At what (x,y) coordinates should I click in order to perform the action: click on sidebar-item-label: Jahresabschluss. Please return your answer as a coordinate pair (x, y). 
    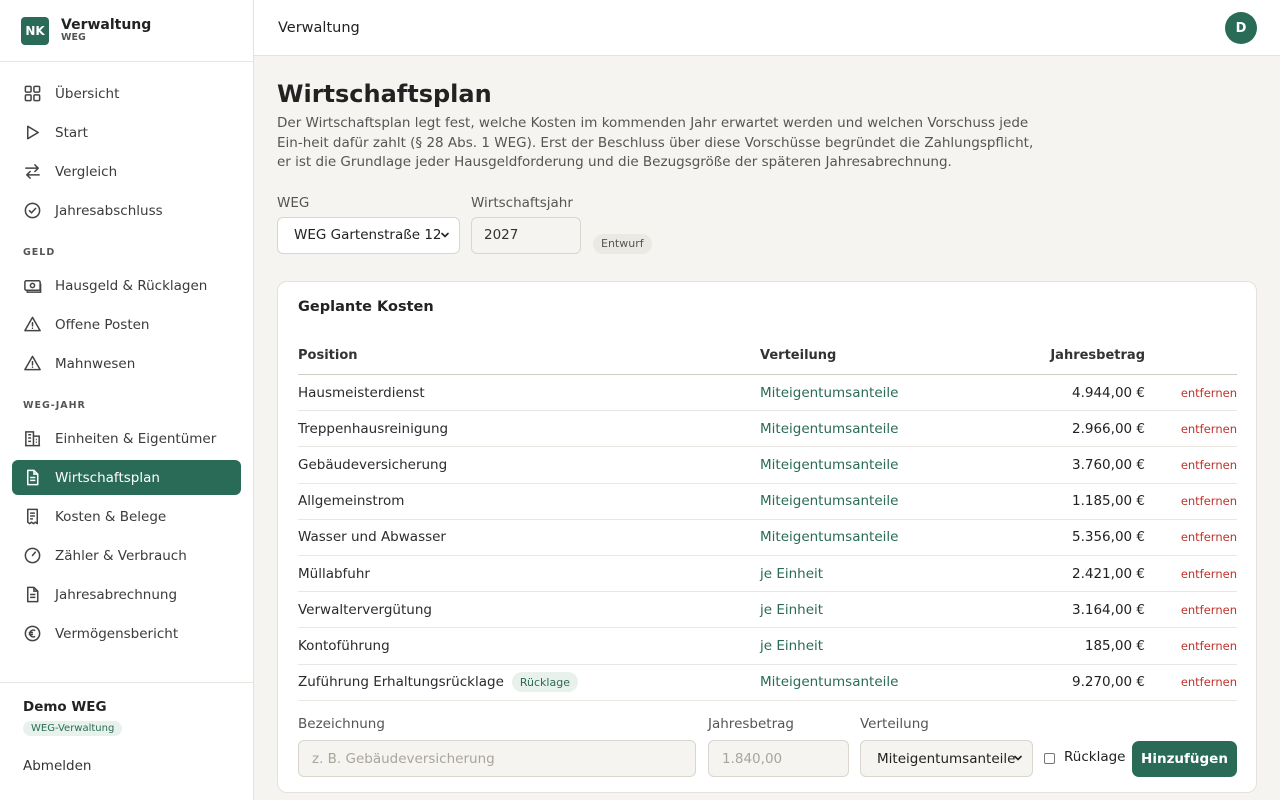
    Looking at the image, I should click on (109, 210).